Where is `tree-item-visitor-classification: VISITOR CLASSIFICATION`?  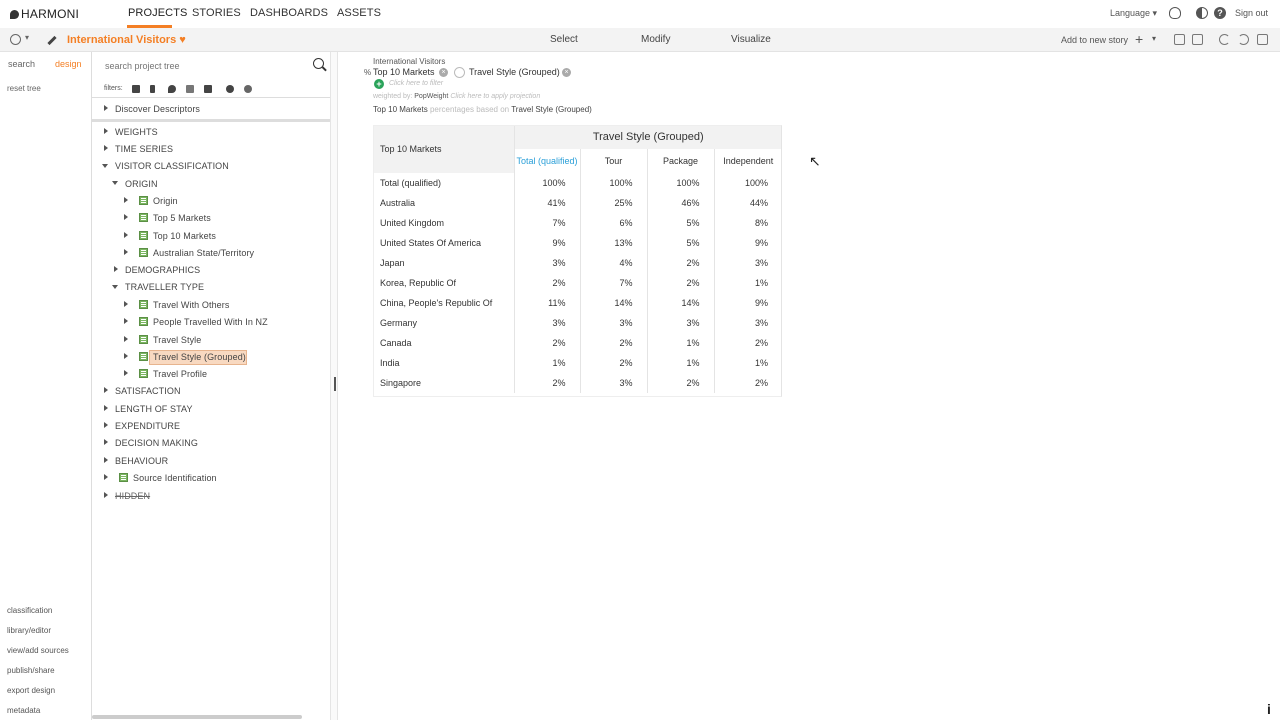 tree-item-visitor-classification: VISITOR CLASSIFICATION is located at coordinates (172, 166).